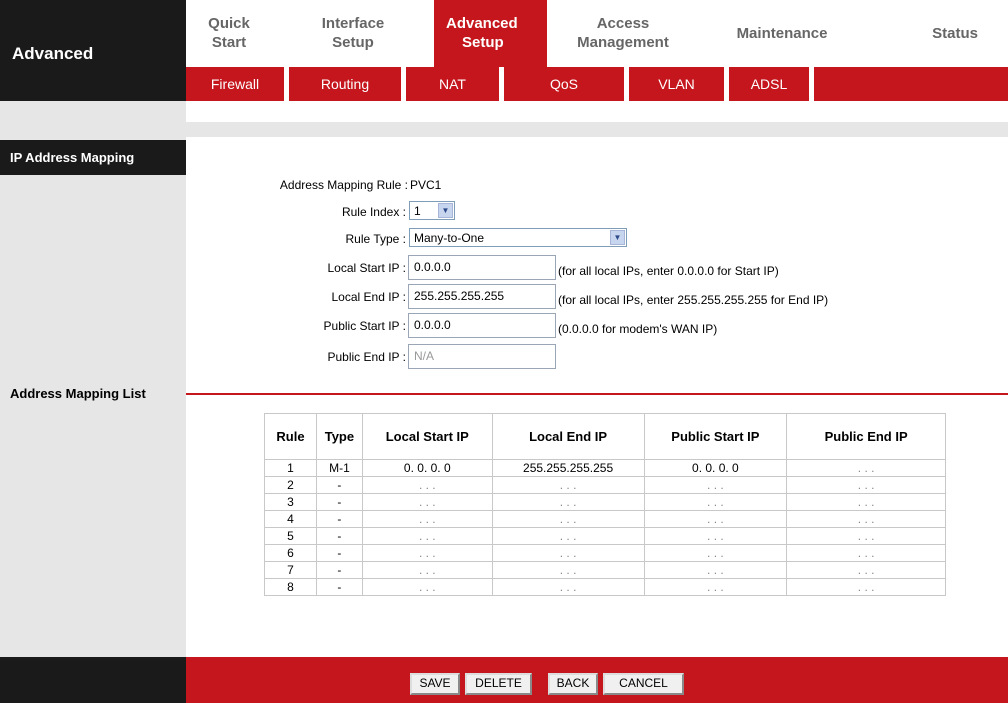 The image size is (1008, 703). Describe the element at coordinates (367, 357) in the screenshot. I see `public-end-label: Public End IP :` at that location.